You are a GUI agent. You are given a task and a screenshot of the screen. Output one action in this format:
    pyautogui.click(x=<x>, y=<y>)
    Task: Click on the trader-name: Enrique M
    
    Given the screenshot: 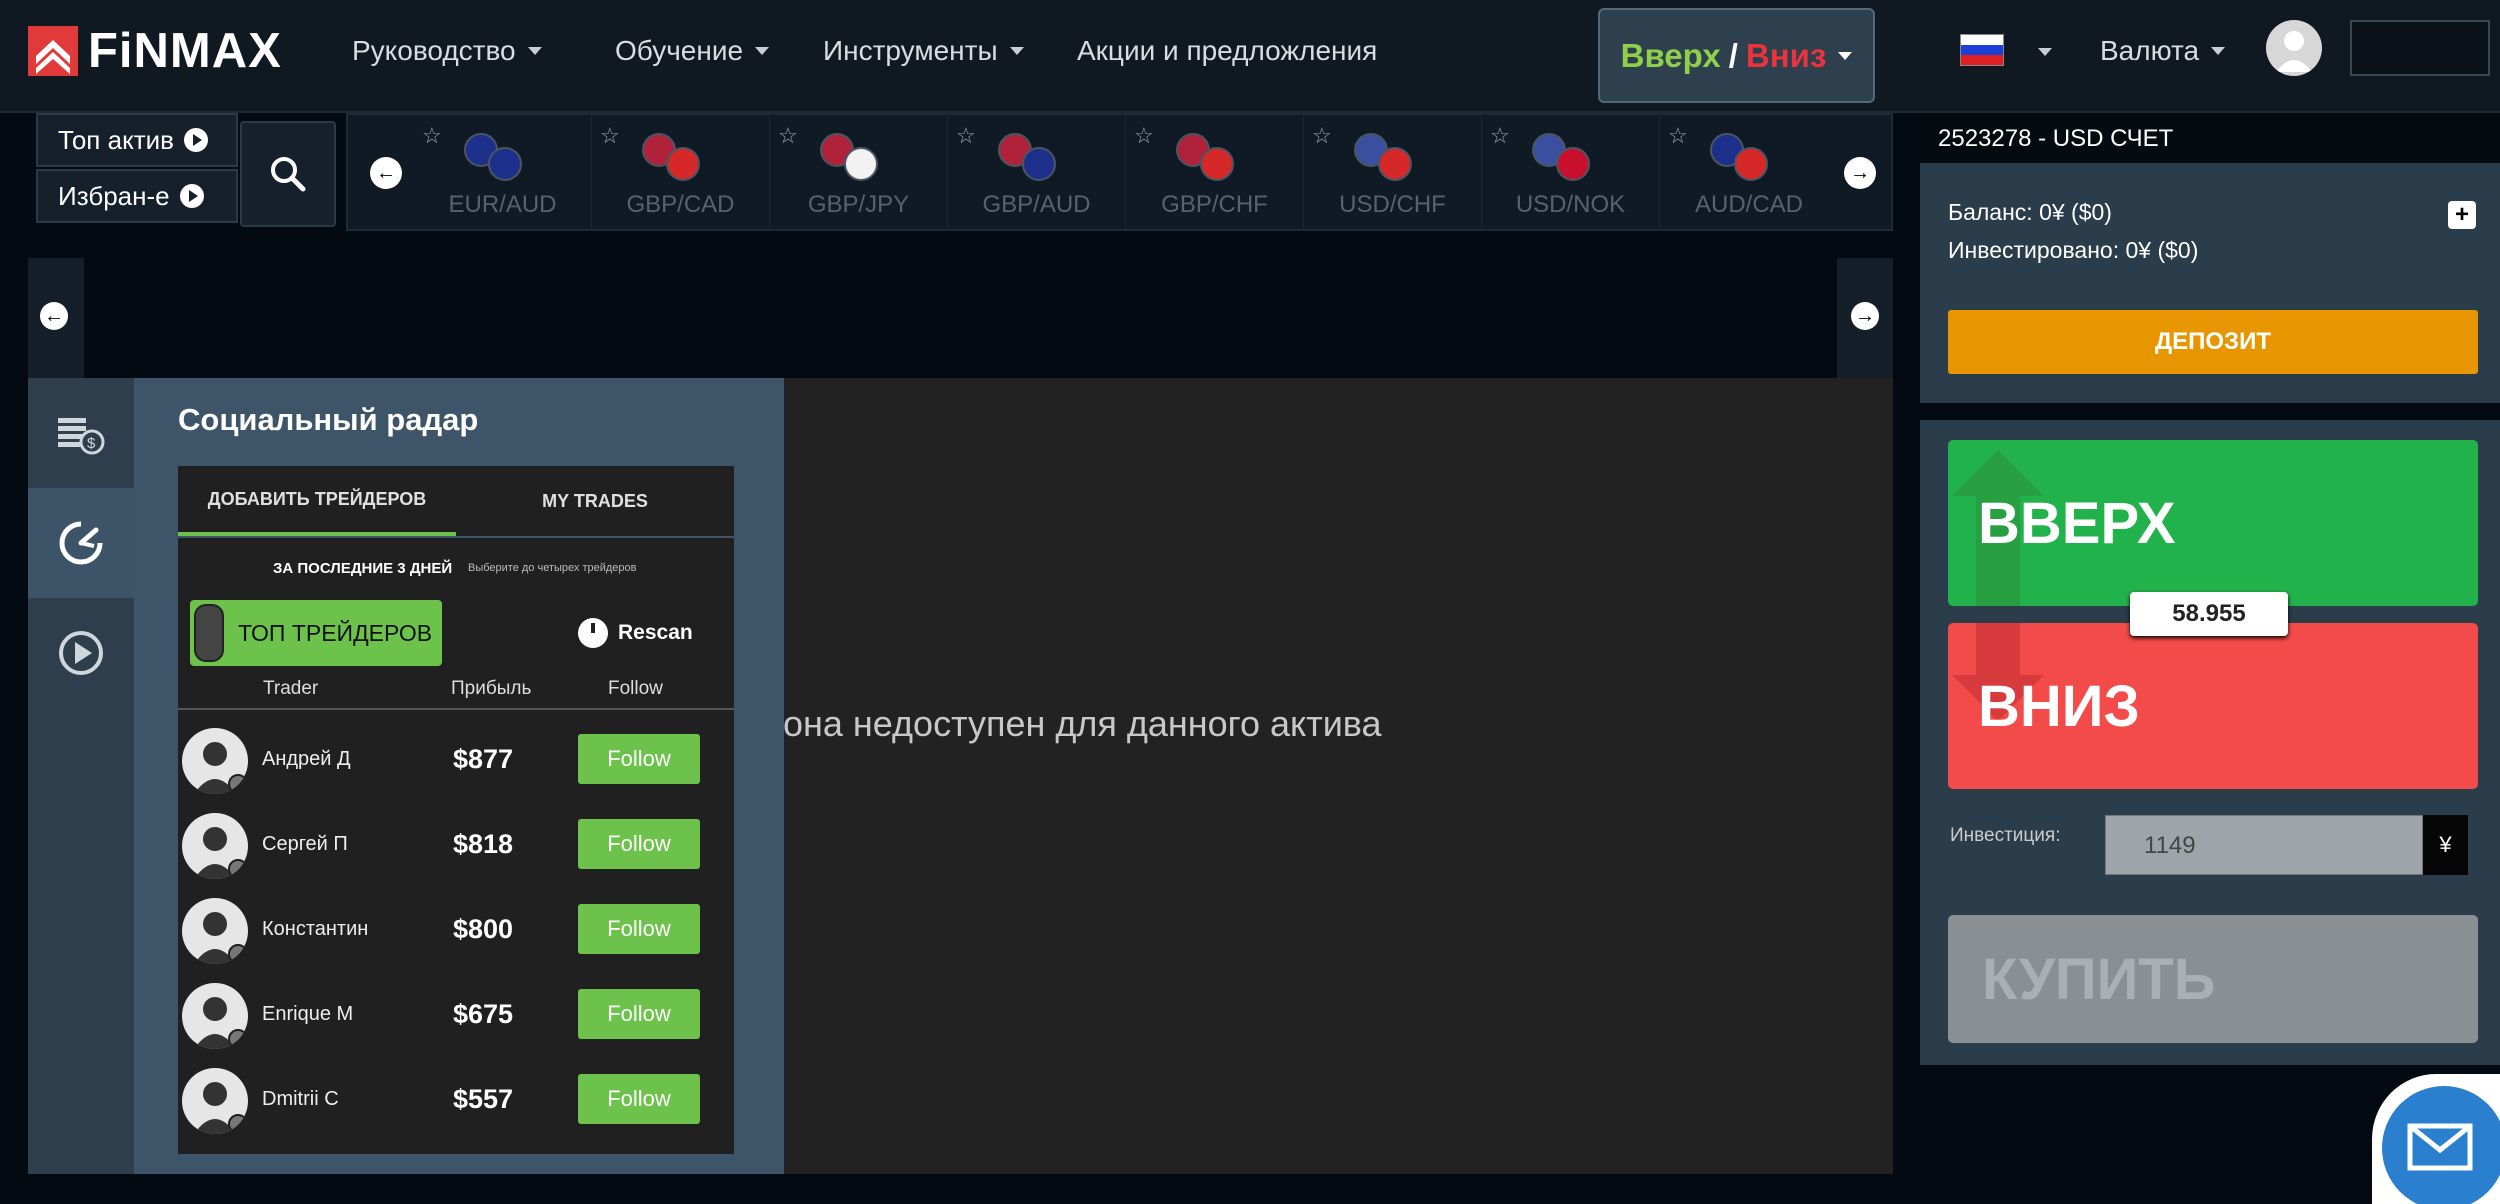 What is the action you would take?
    pyautogui.click(x=308, y=1014)
    